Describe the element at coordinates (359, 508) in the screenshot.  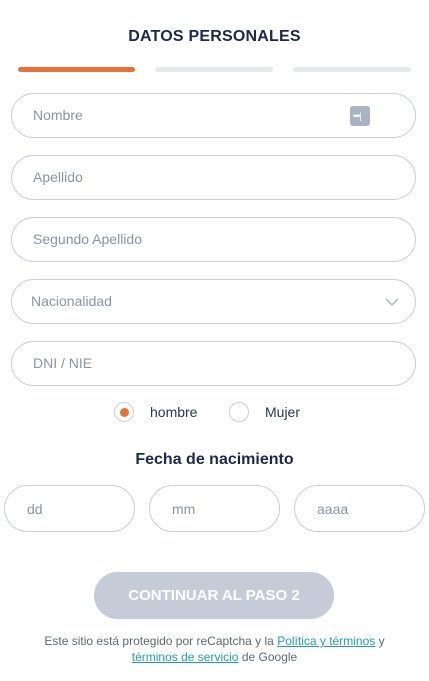
I see `year-field: aaaa` at that location.